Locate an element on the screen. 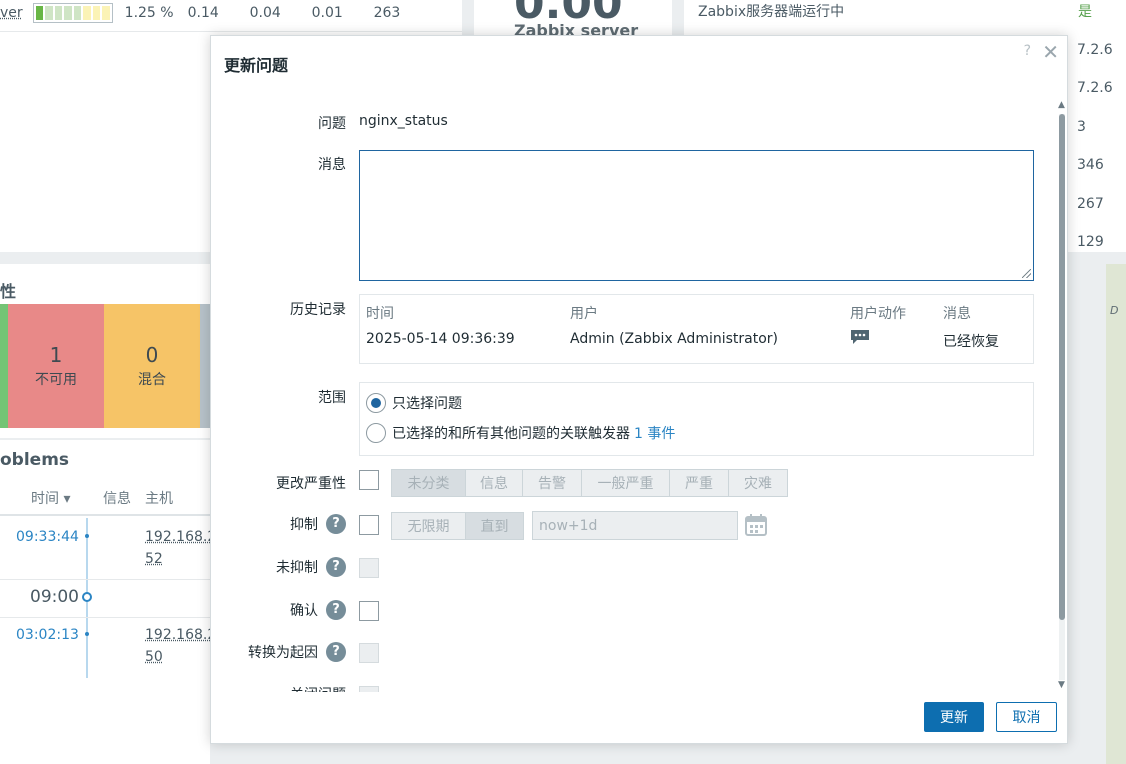  radio-button-selected is located at coordinates (376, 403).